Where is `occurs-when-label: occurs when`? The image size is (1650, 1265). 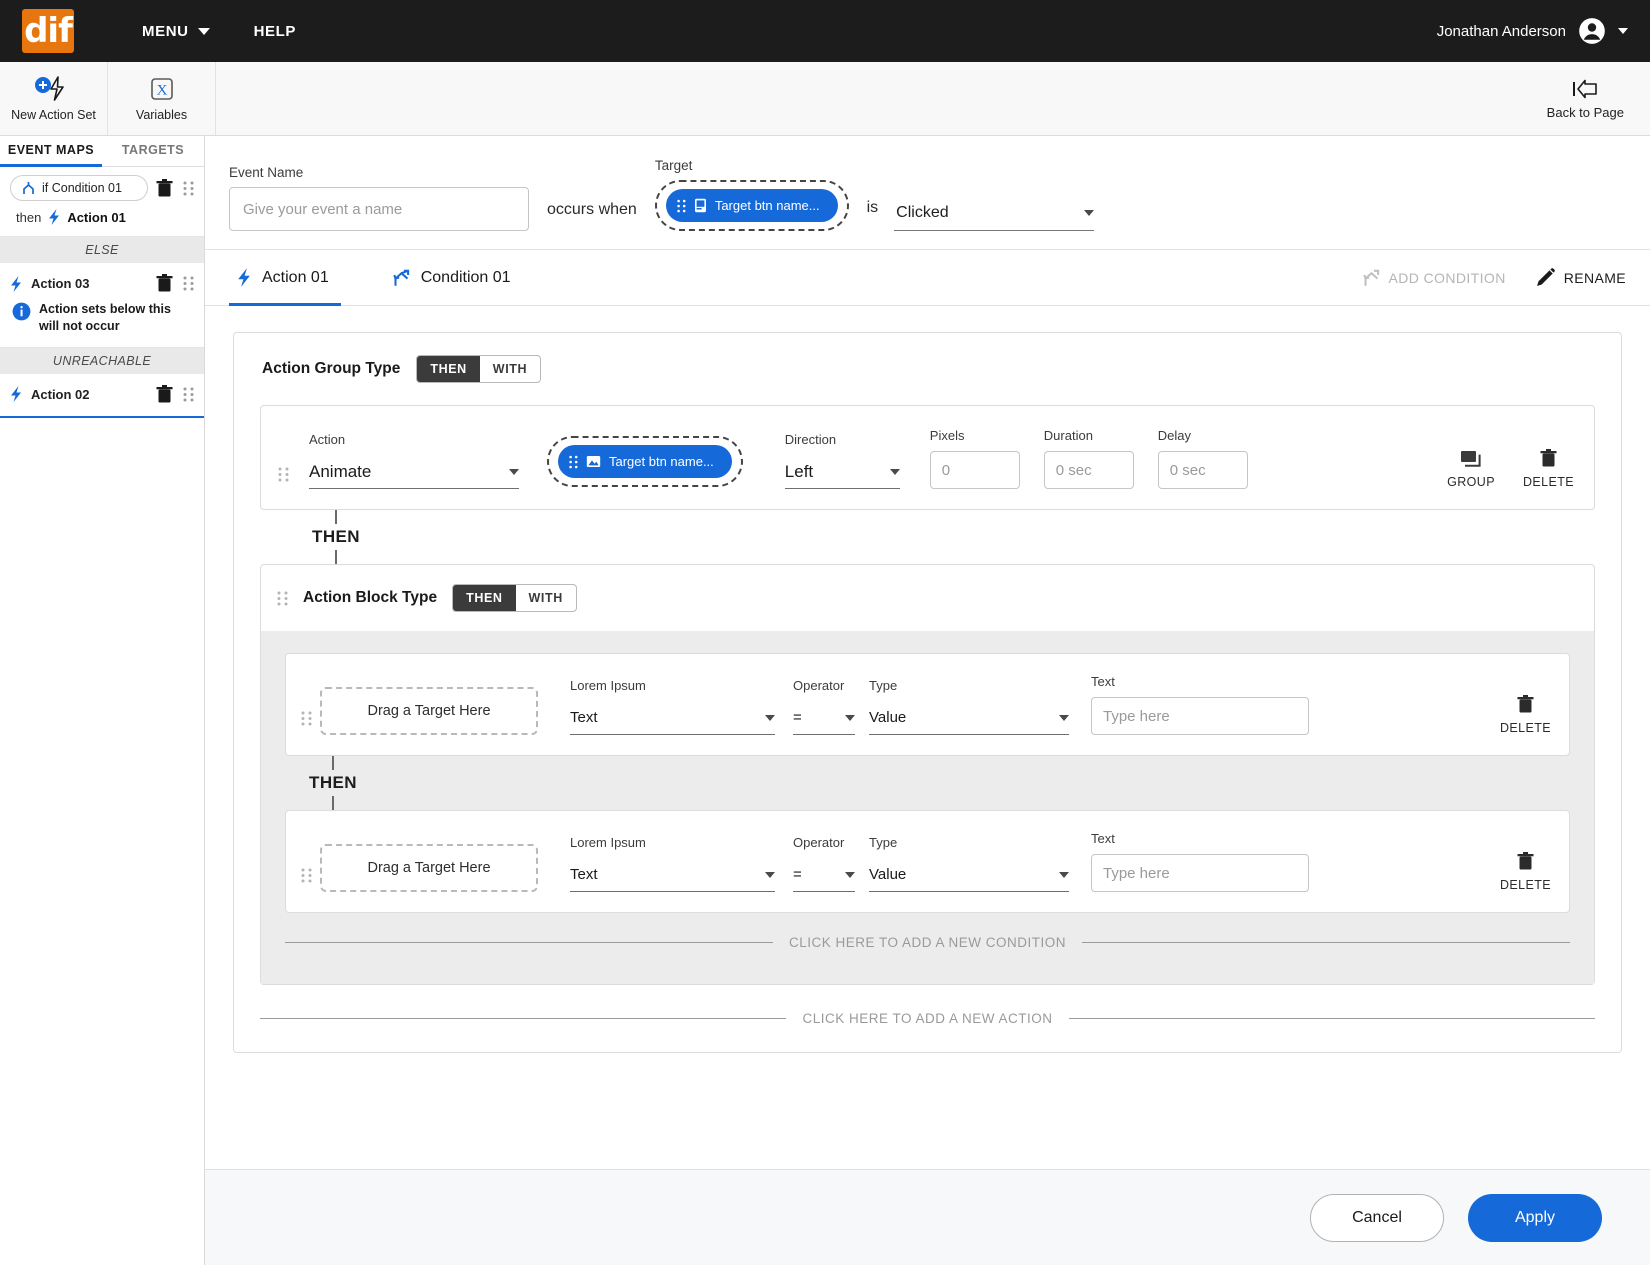
occurs-when-label: occurs when is located at coordinates (592, 209).